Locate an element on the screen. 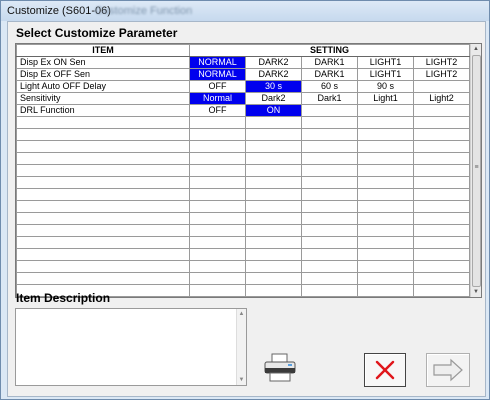 Image resolution: width=490 pixels, height=400 pixels. setting-cell: Dark1 is located at coordinates (329, 98).